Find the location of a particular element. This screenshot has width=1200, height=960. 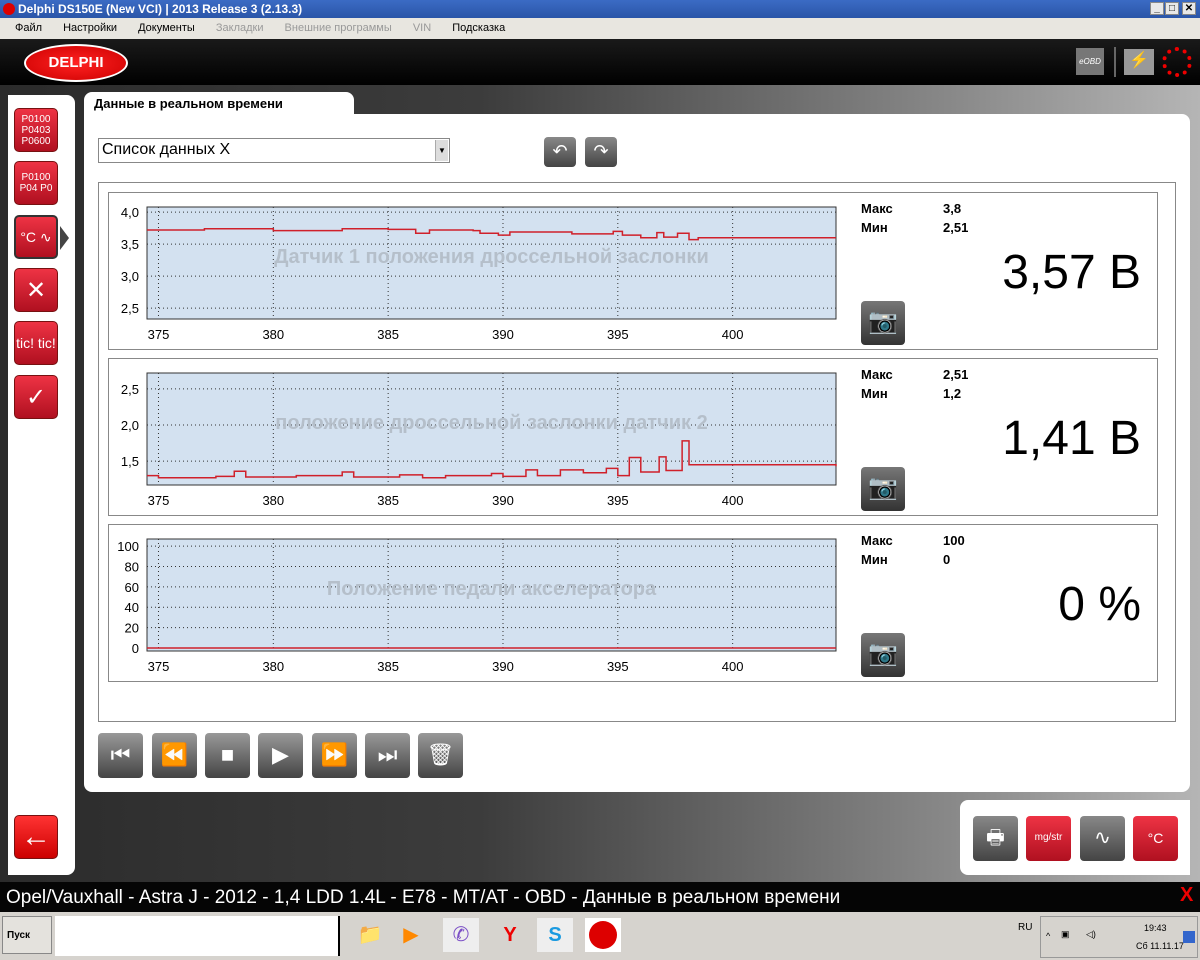

menu-help: Подсказка is located at coordinates (478, 28).